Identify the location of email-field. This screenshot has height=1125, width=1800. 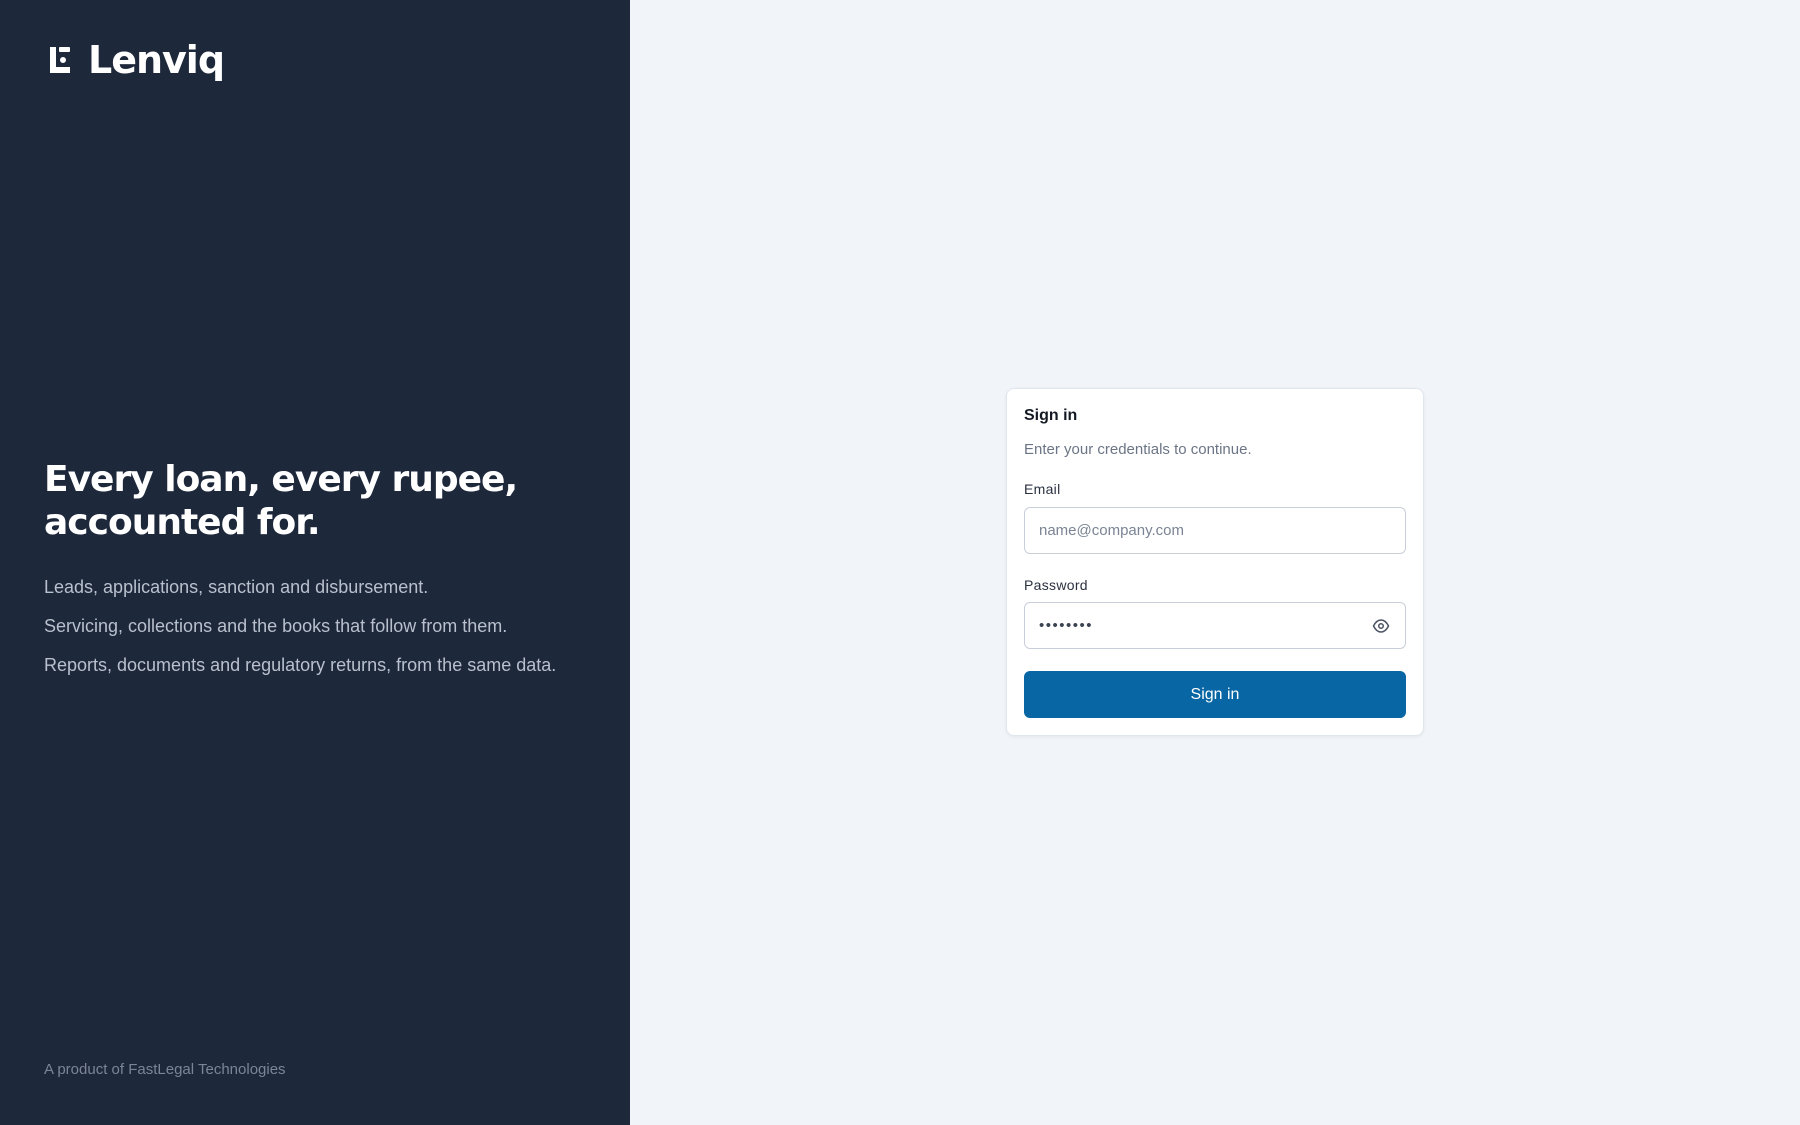
(1215, 530).